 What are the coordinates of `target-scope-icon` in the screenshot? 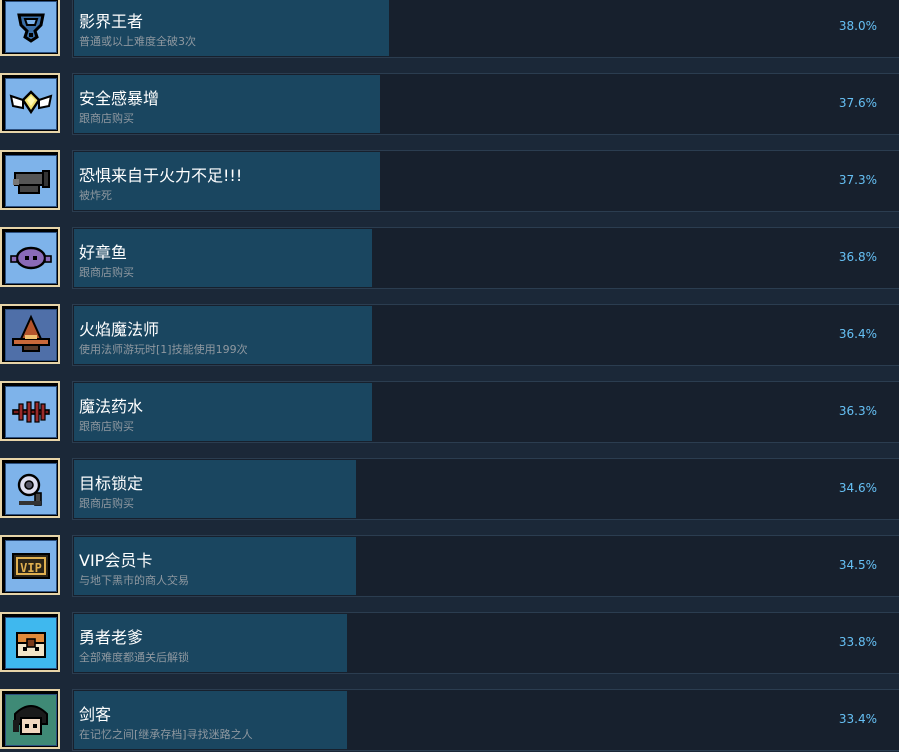 It's located at (31, 489).